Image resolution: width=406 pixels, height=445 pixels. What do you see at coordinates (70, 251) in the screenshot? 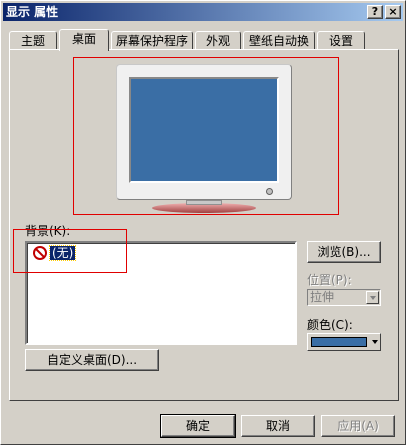
I see `highlight-box` at bounding box center [70, 251].